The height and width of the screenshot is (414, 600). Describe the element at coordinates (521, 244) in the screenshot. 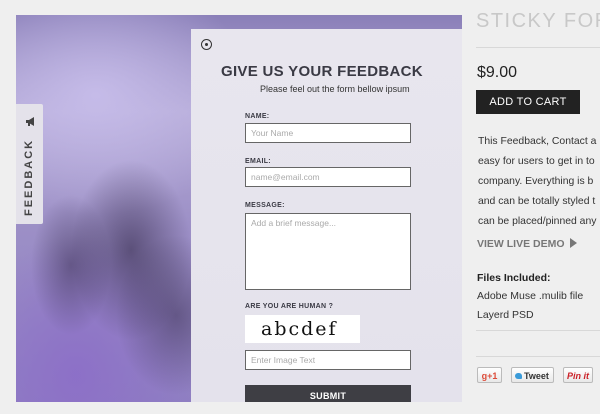

I see `live-demo-label: VIEW LIVE DEMO` at that location.